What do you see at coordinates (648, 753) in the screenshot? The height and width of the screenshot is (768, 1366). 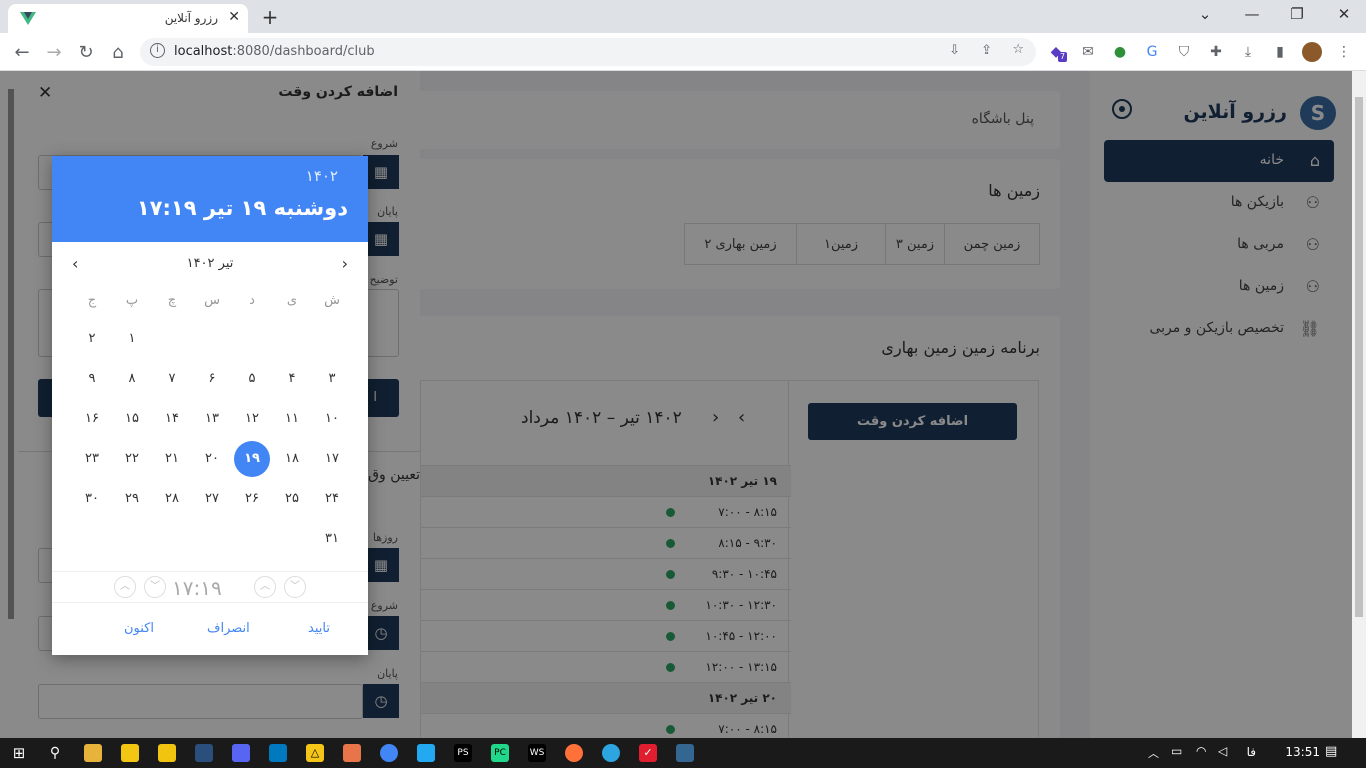 I see `app-icon: ✓` at bounding box center [648, 753].